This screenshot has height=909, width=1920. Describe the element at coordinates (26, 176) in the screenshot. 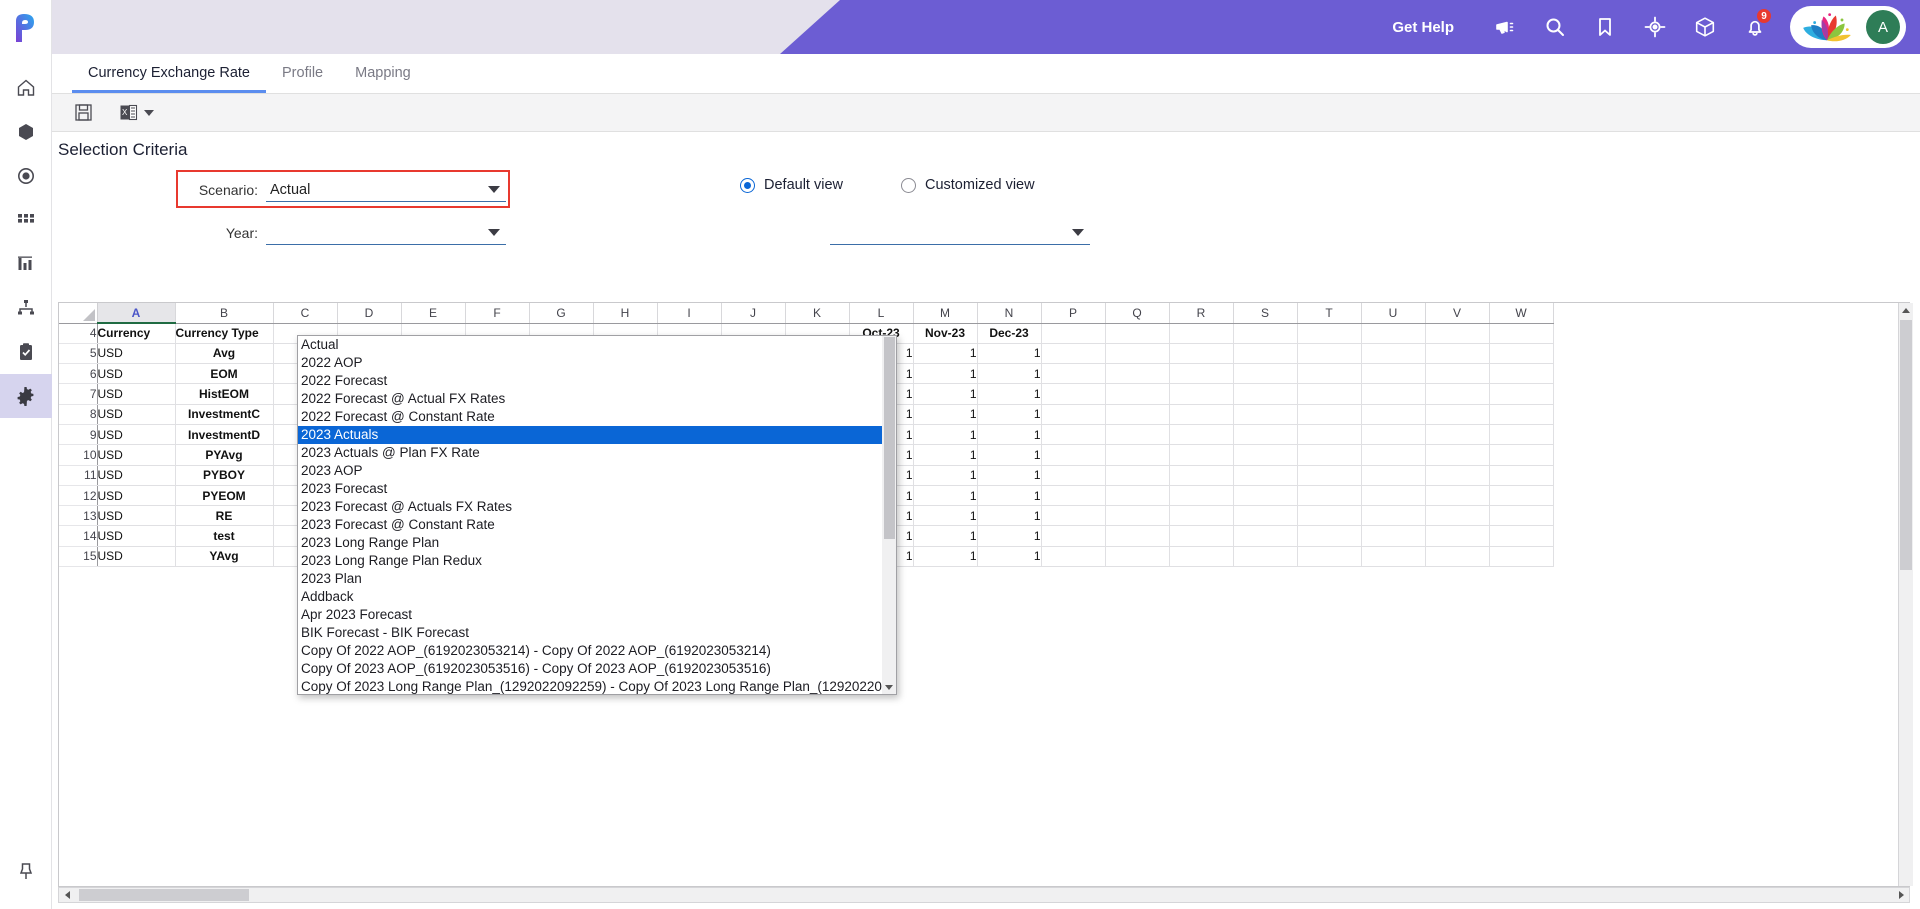

I see `sidebar-item-target` at that location.